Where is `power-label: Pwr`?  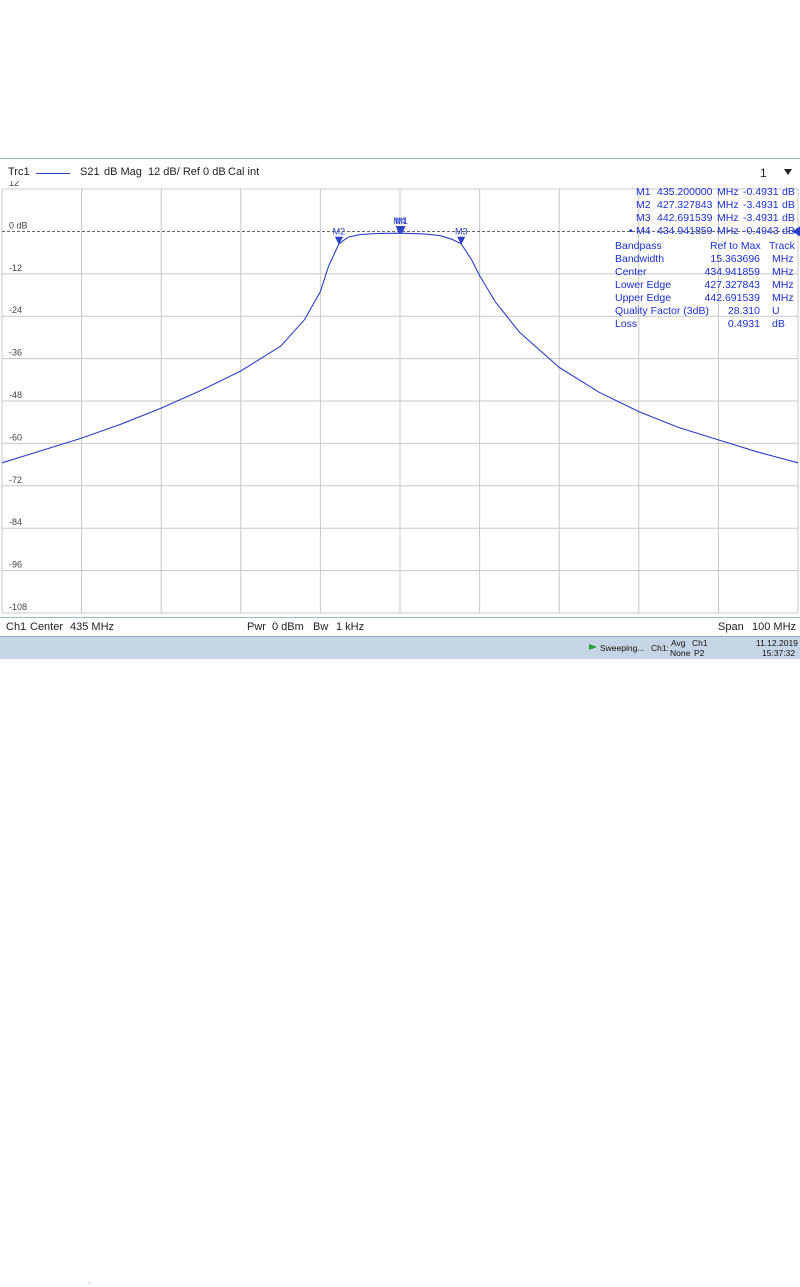
power-label: Pwr is located at coordinates (256, 627).